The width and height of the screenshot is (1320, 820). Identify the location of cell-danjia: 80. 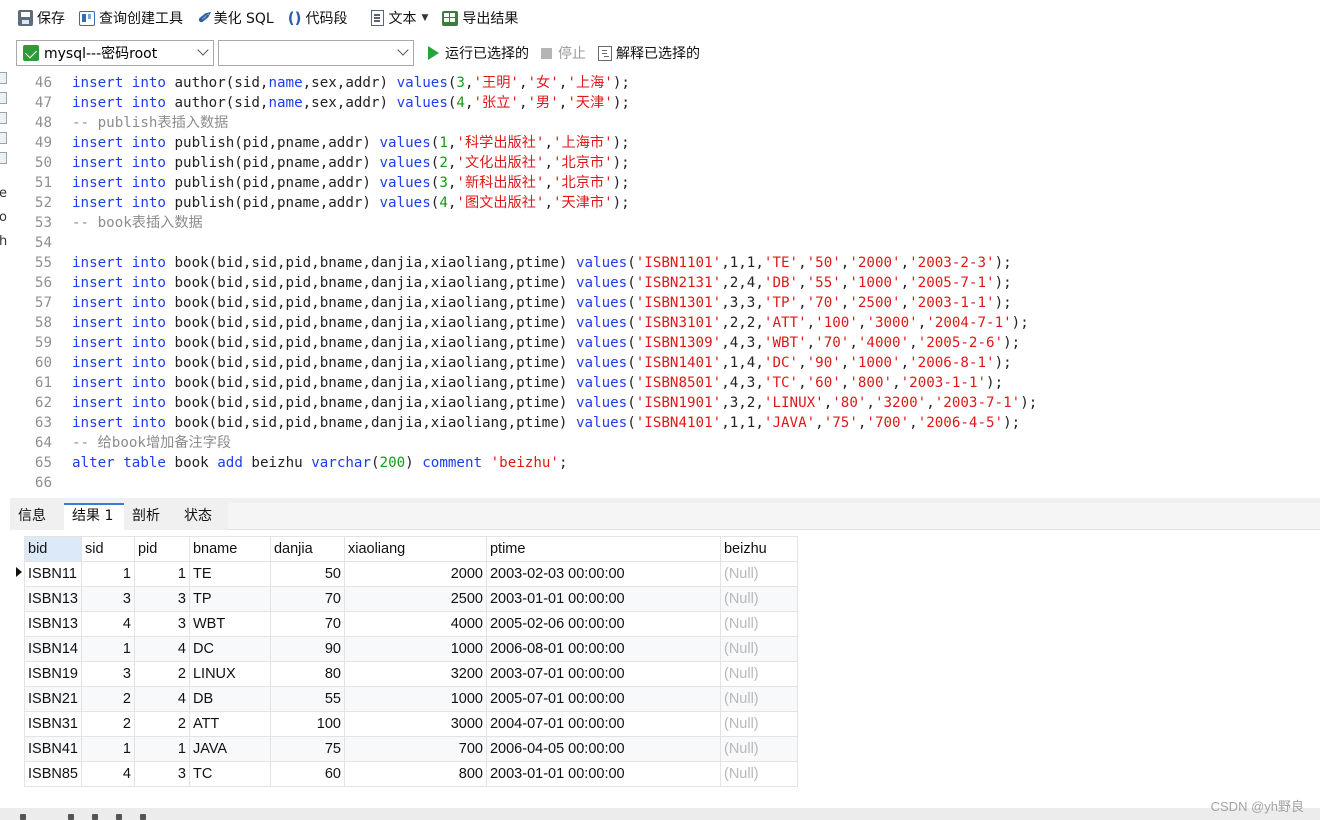
(307, 674).